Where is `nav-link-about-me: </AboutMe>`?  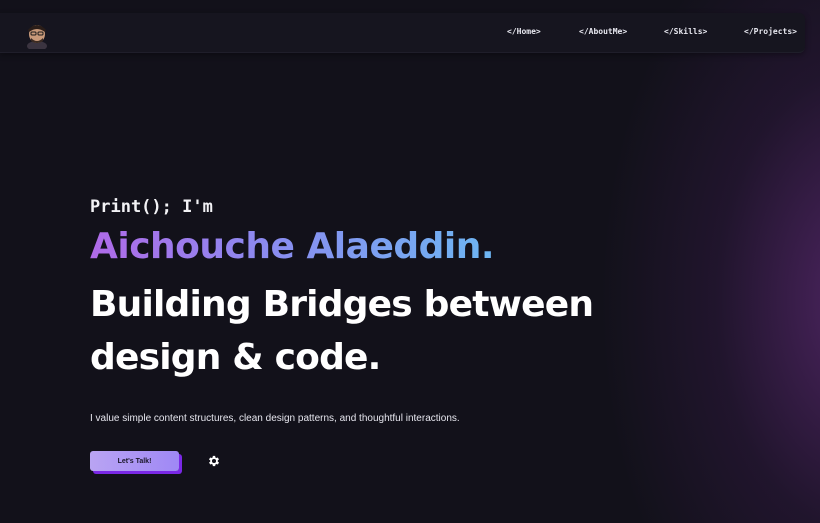
nav-link-about-me: </AboutMe> is located at coordinates (603, 31).